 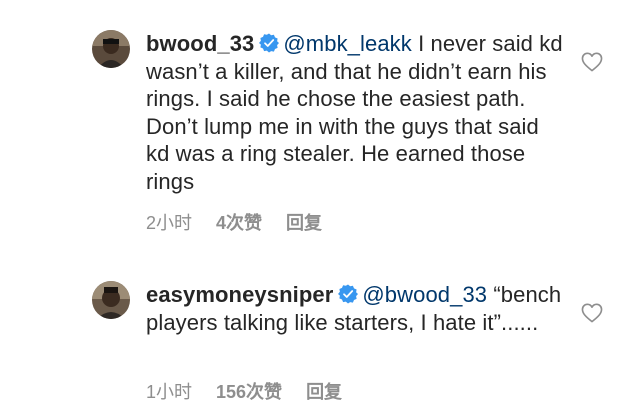 What do you see at coordinates (200, 43) in the screenshot?
I see `comment-username: bwood_33` at bounding box center [200, 43].